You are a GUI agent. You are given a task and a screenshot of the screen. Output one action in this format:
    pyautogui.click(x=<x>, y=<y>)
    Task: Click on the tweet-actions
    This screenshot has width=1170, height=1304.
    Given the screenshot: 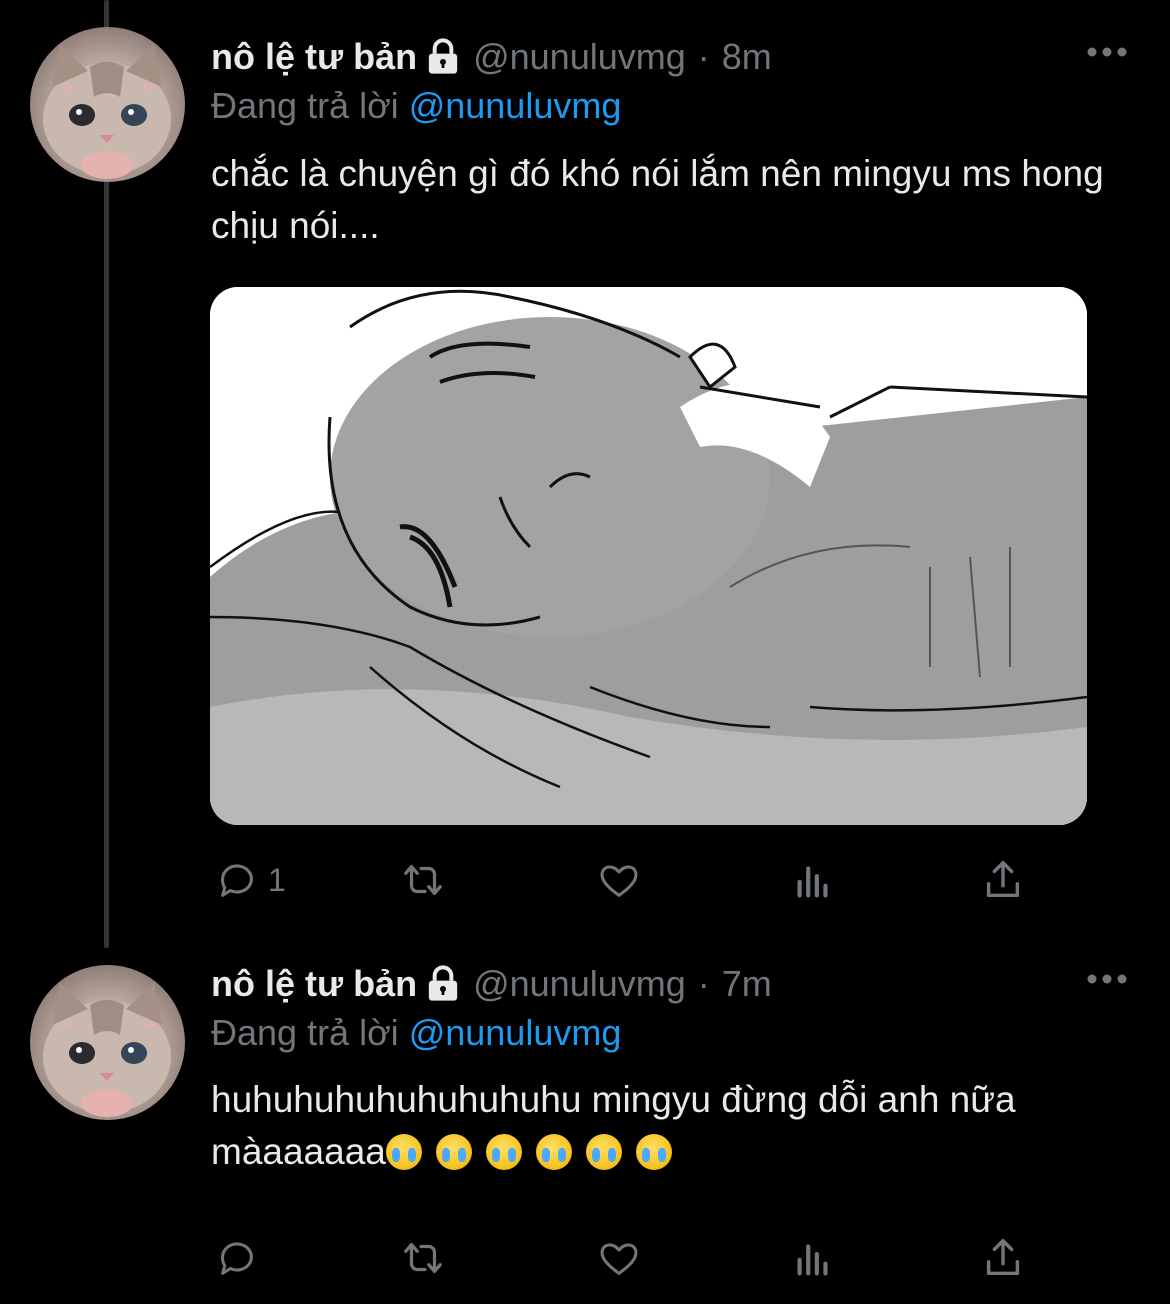 What is the action you would take?
    pyautogui.click(x=629, y=1258)
    